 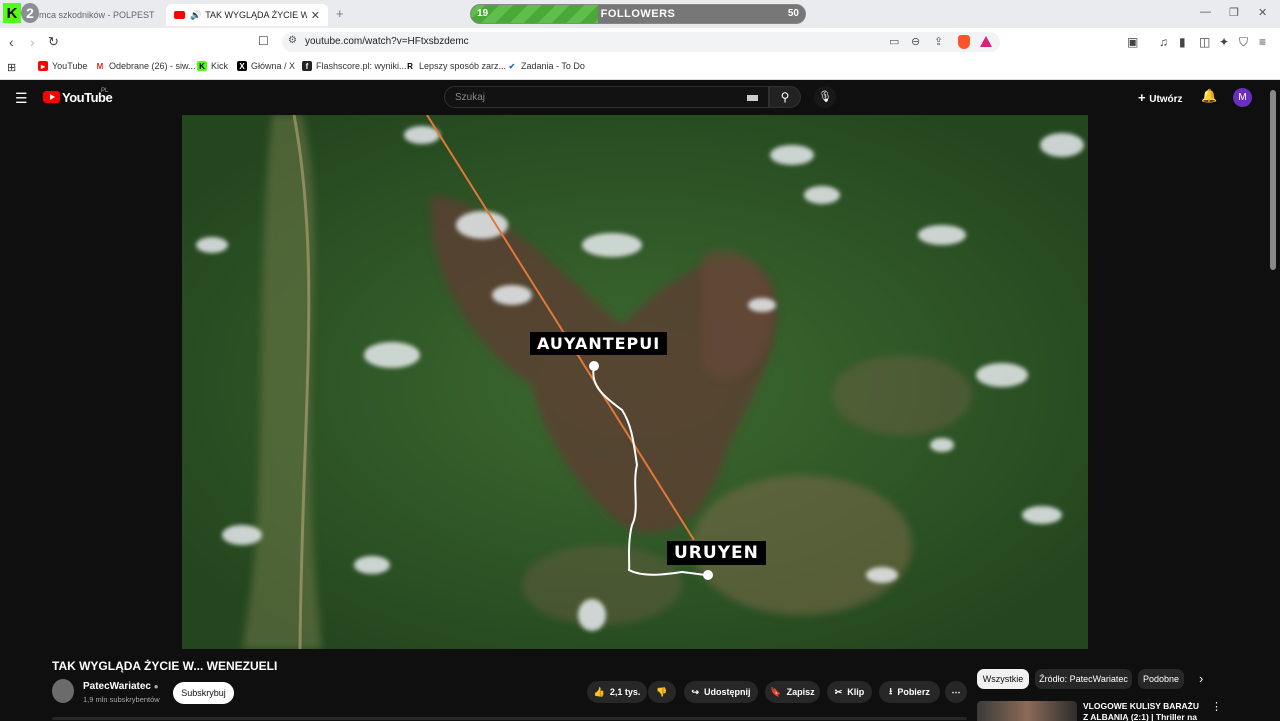 What do you see at coordinates (121, 699) in the screenshot?
I see `subscriber-count: 1,9 mln subskrybentów` at bounding box center [121, 699].